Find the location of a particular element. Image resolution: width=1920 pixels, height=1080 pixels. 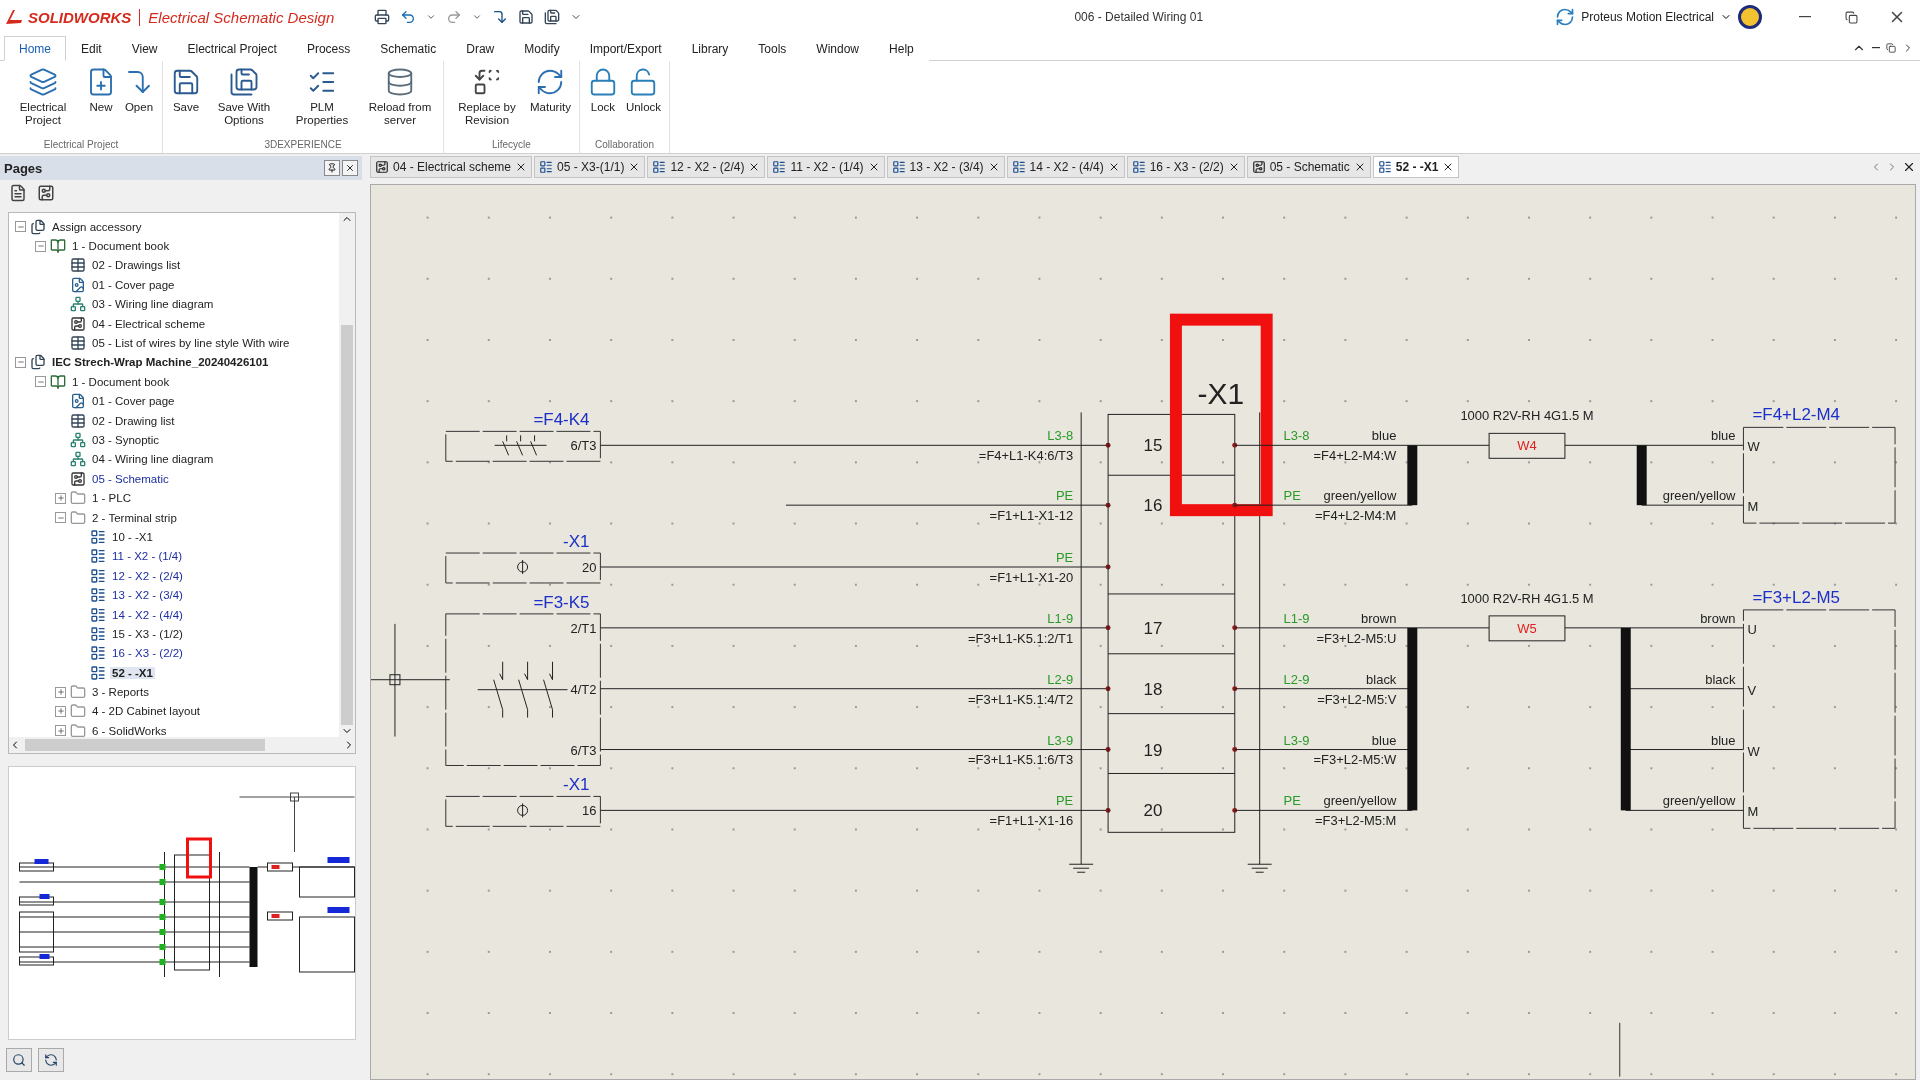

ribbon-button: Electrical Project is located at coordinates (43, 97).